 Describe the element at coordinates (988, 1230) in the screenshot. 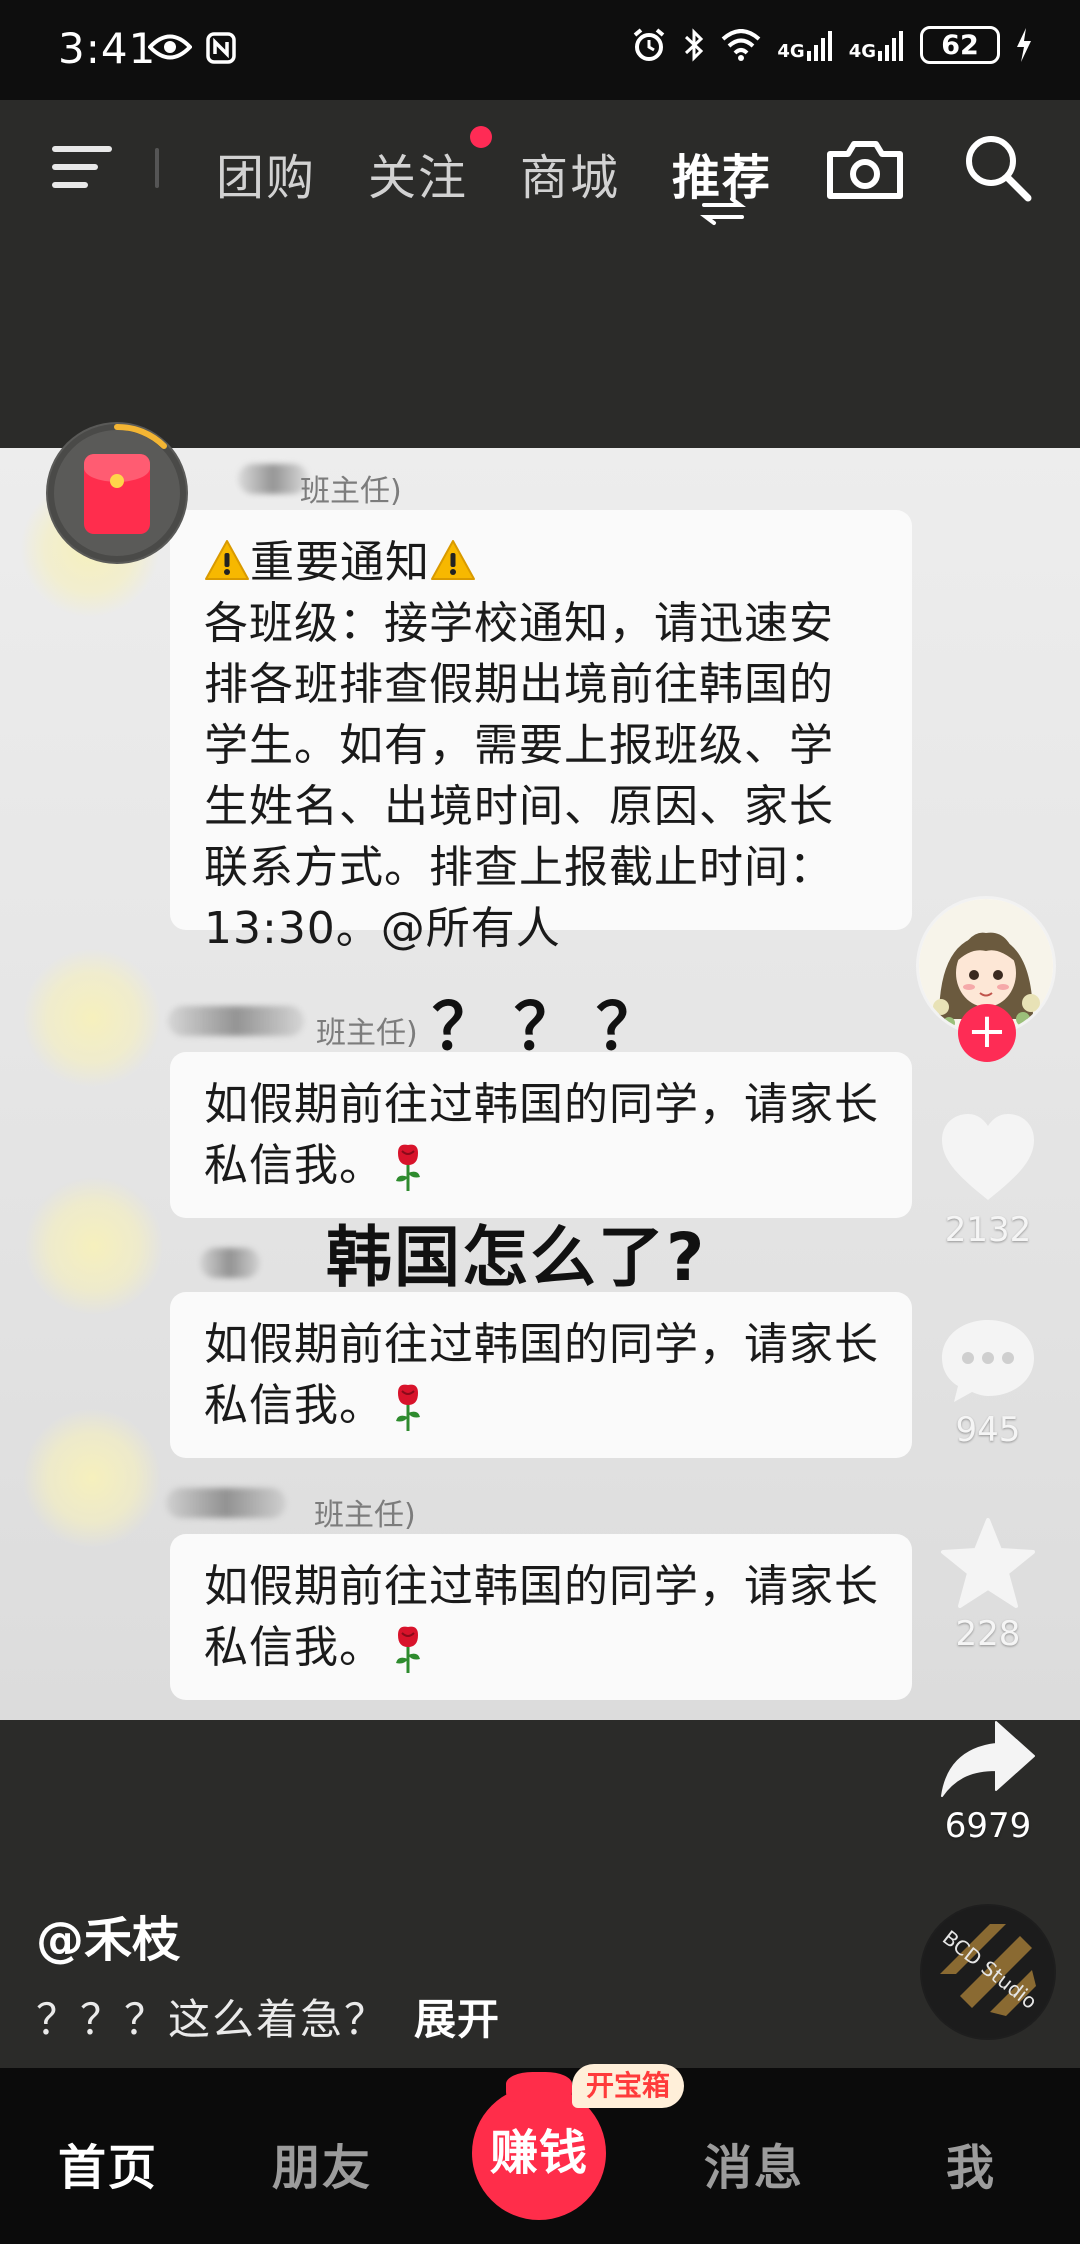

I see `like-count: 2132` at that location.